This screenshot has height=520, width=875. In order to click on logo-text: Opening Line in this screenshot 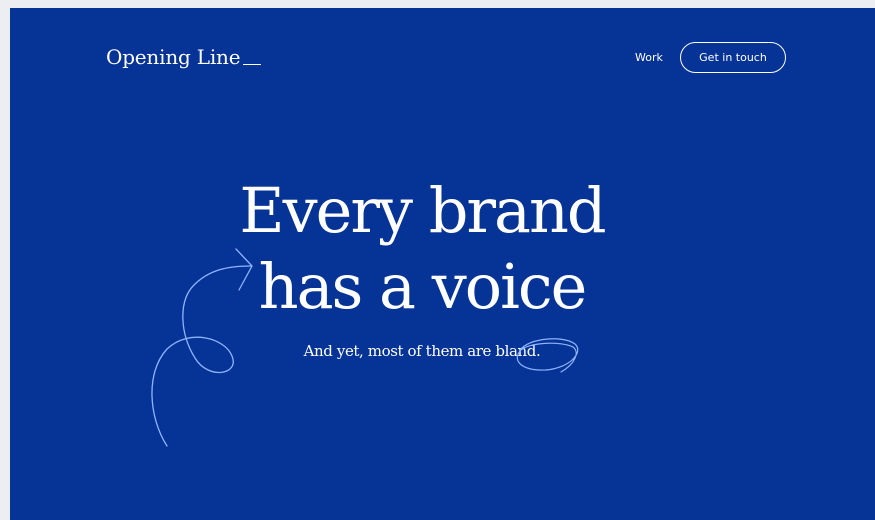, I will do `click(173, 57)`.